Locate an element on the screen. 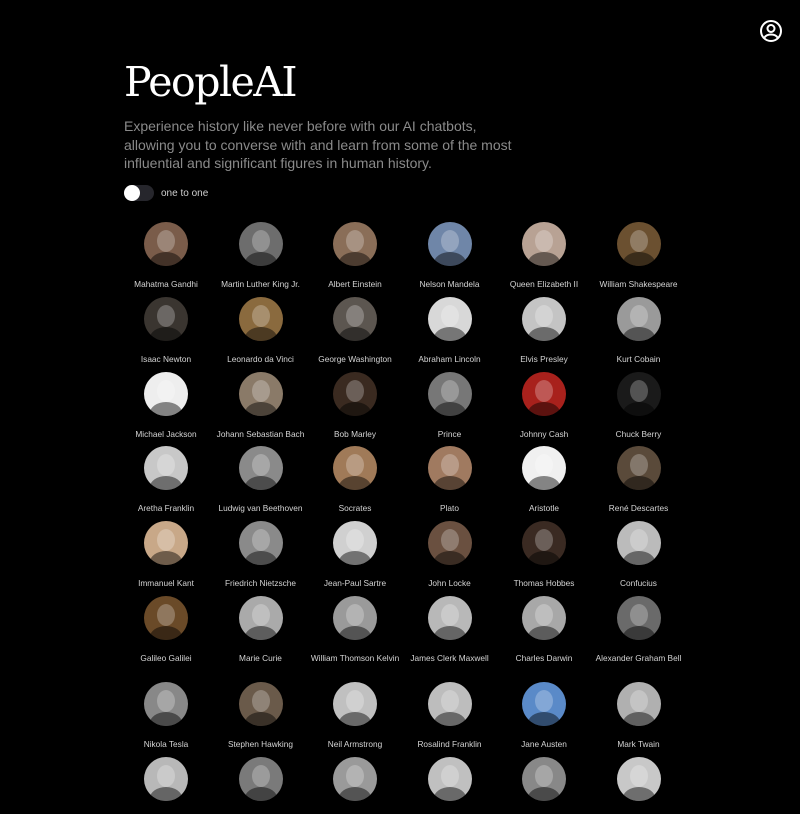  figure-name: Alexander Graham Bell is located at coordinates (638, 658).